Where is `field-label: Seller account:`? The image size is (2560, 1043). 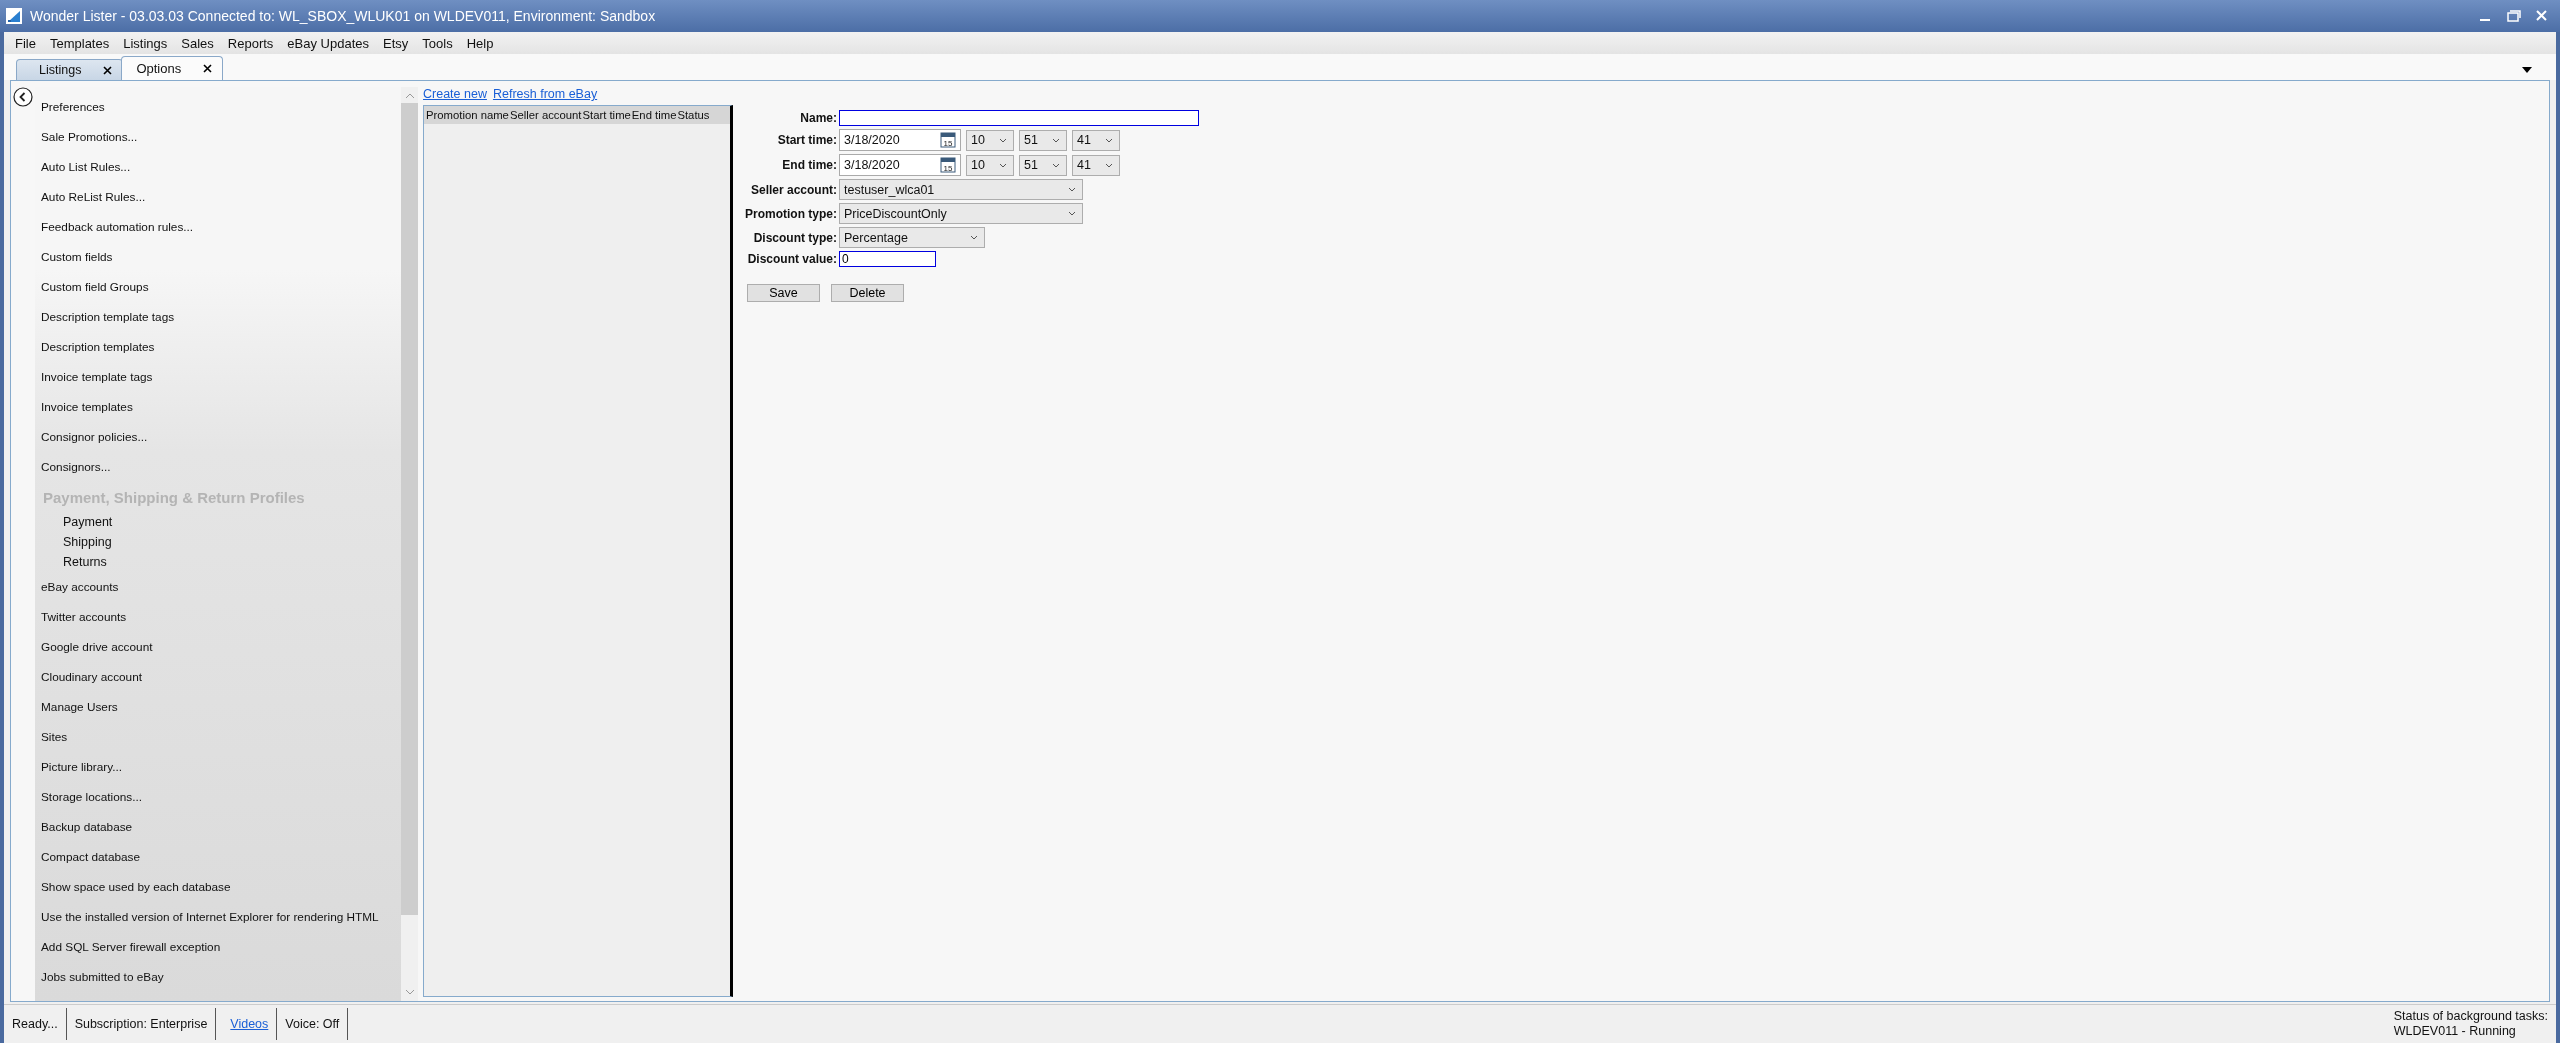 field-label: Seller account: is located at coordinates (793, 189).